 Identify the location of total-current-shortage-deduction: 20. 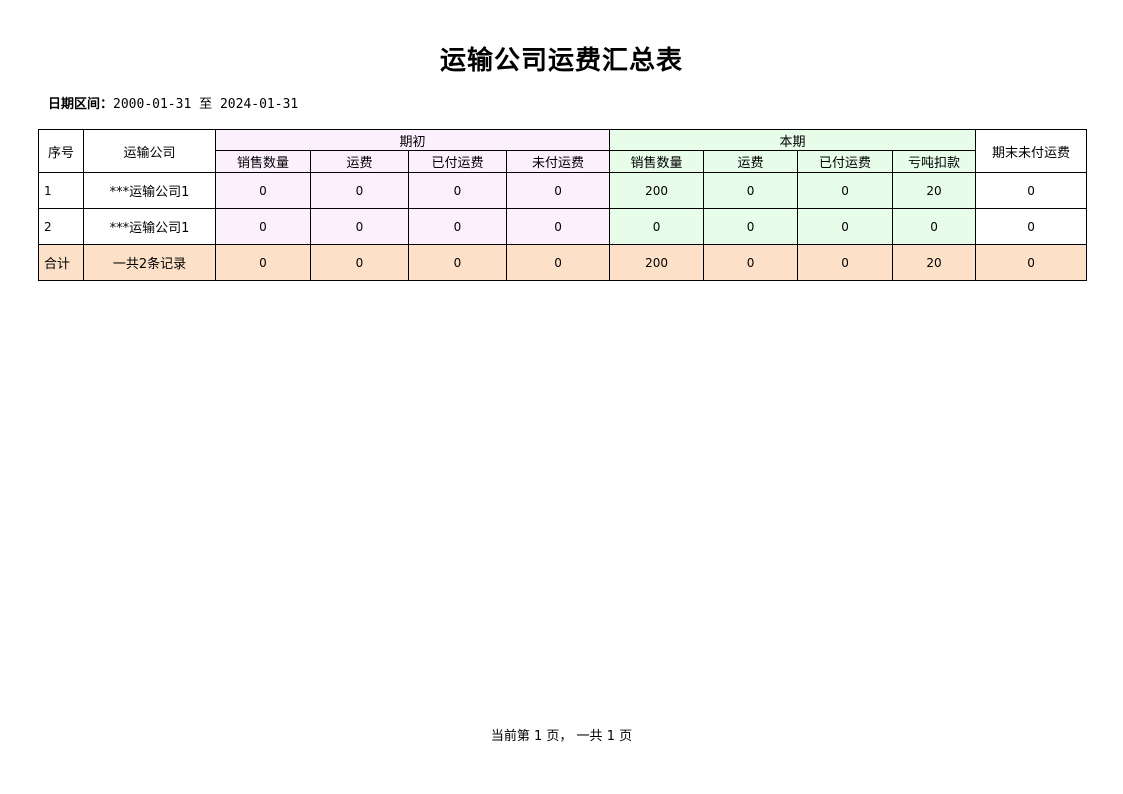
(934, 262).